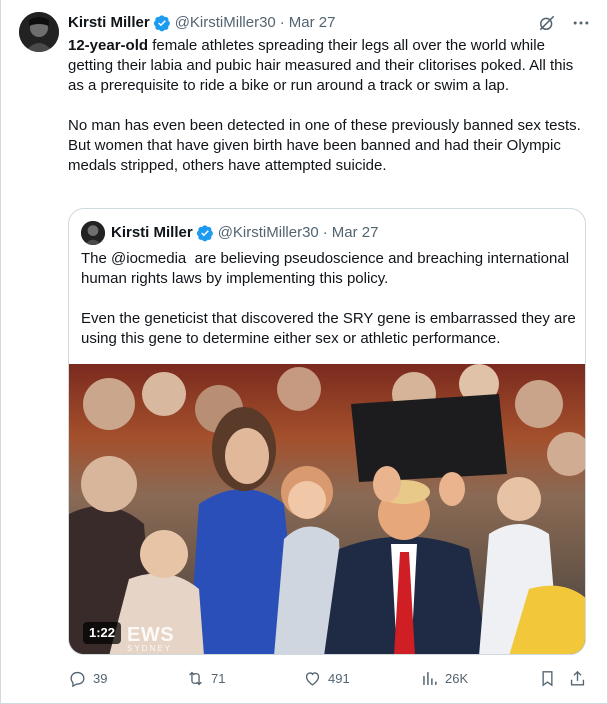 The image size is (608, 704). What do you see at coordinates (564, 23) in the screenshot?
I see `header-actions` at bounding box center [564, 23].